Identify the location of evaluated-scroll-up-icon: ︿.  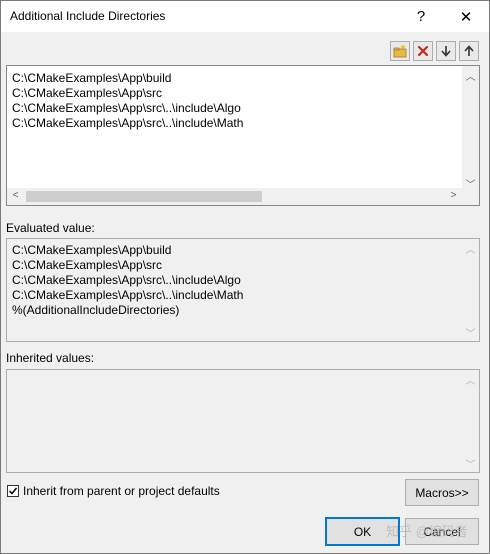
(470, 248).